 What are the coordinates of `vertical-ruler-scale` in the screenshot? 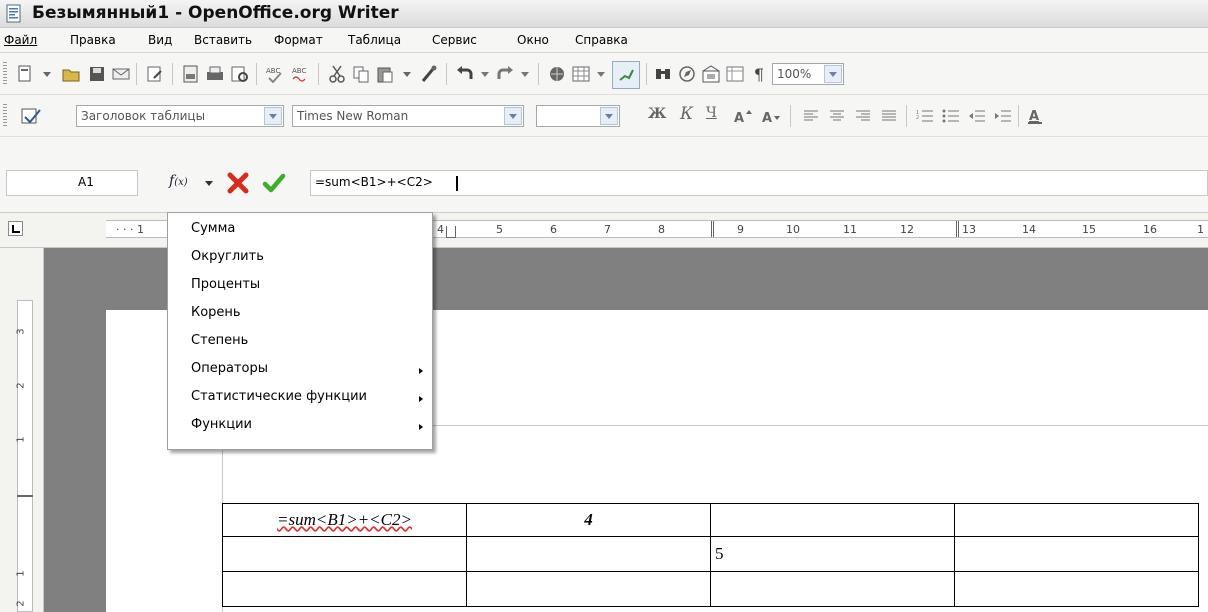 It's located at (25, 456).